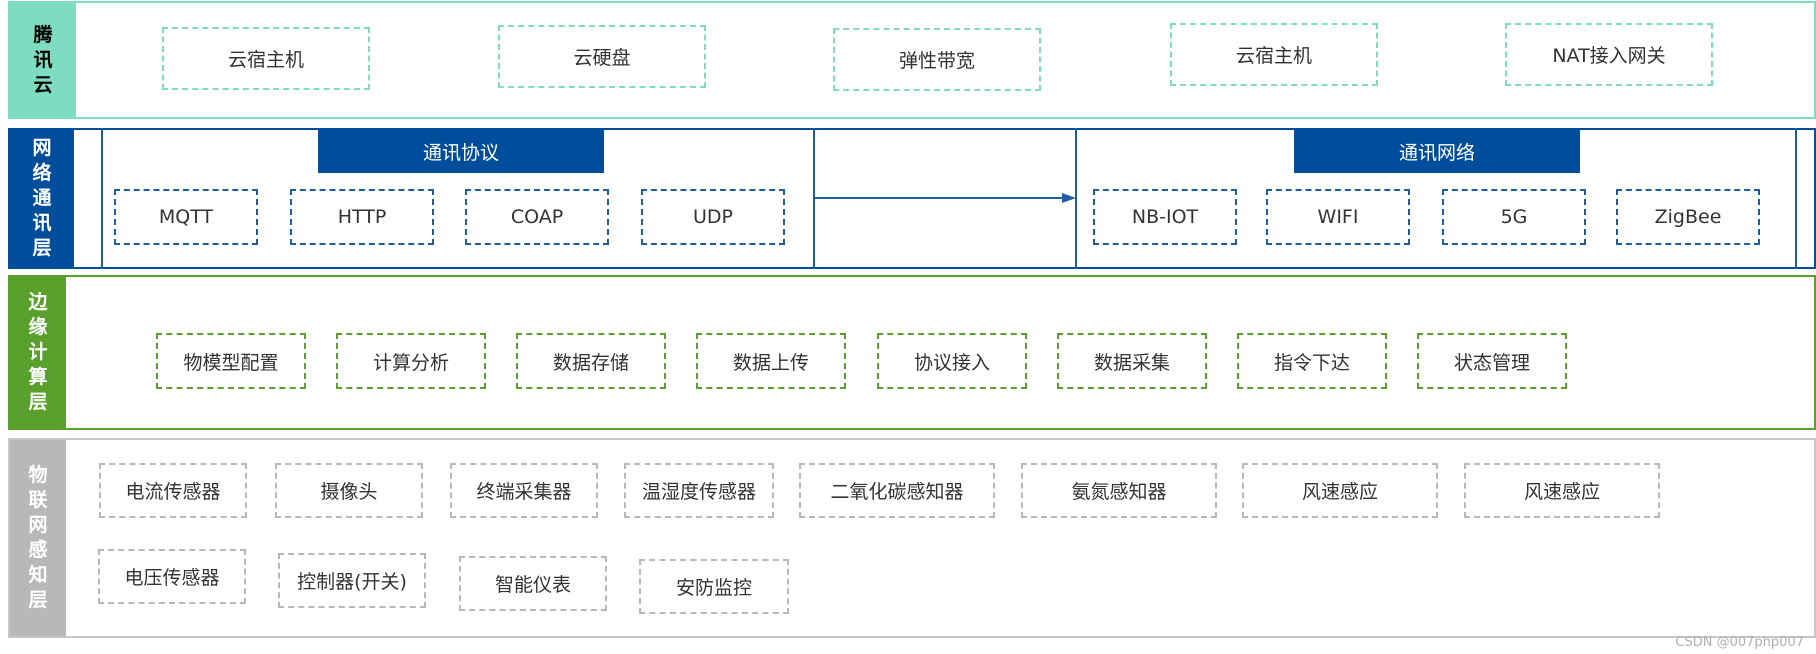  What do you see at coordinates (1132, 361) in the screenshot?
I see `edge-item: 数据采集` at bounding box center [1132, 361].